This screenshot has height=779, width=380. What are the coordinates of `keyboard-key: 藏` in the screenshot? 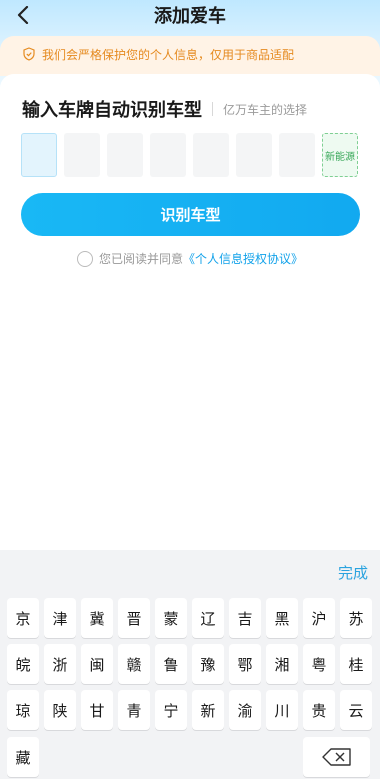 It's located at (23, 757).